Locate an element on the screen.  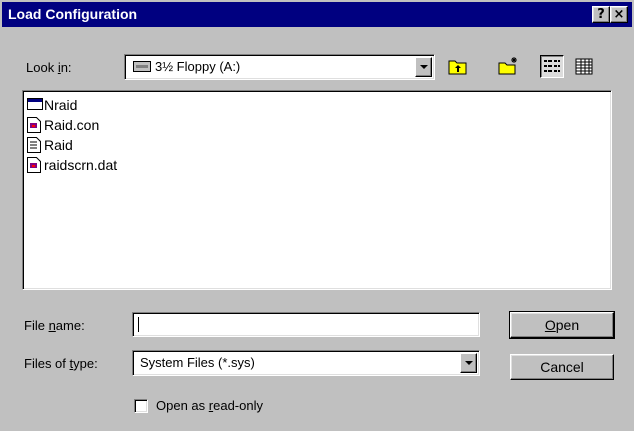
folder-up-icon is located at coordinates (457, 67).